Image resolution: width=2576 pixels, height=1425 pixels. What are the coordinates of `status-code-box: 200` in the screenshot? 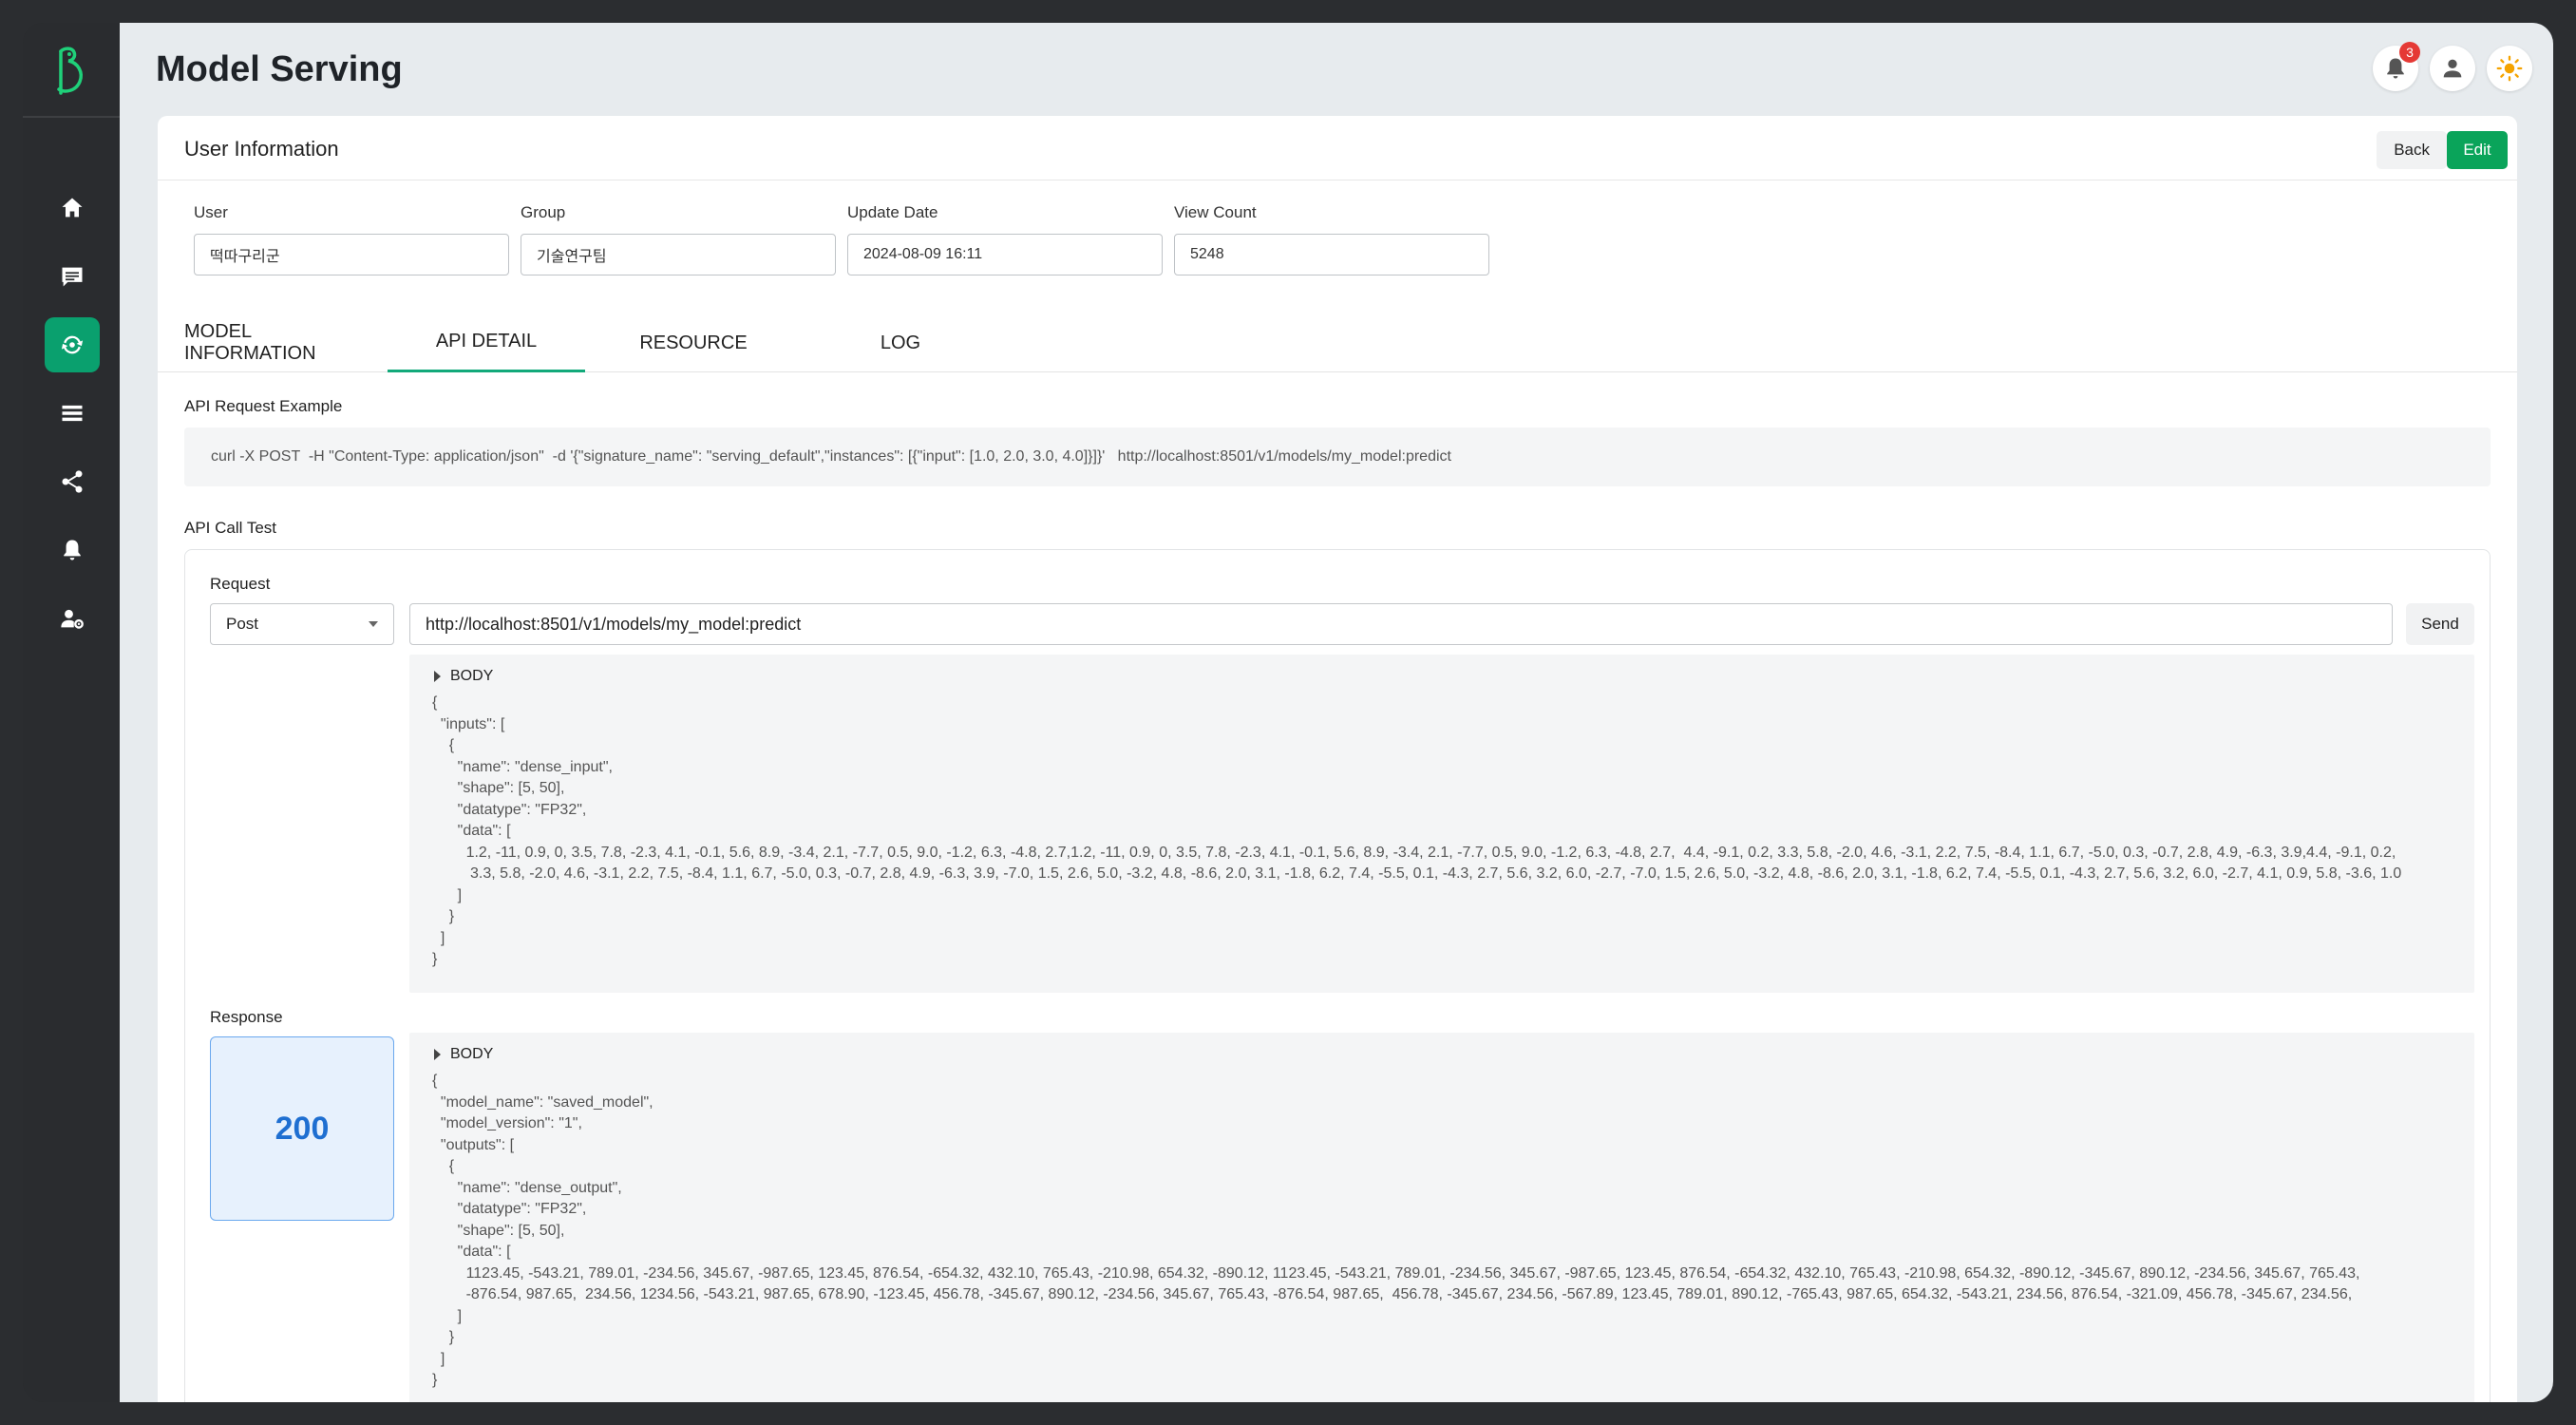 It's located at (302, 1128).